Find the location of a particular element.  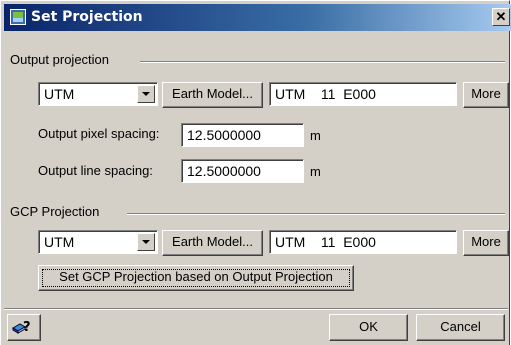

gcp-projection-string-field: UTM 11 E000 is located at coordinates (363, 242).